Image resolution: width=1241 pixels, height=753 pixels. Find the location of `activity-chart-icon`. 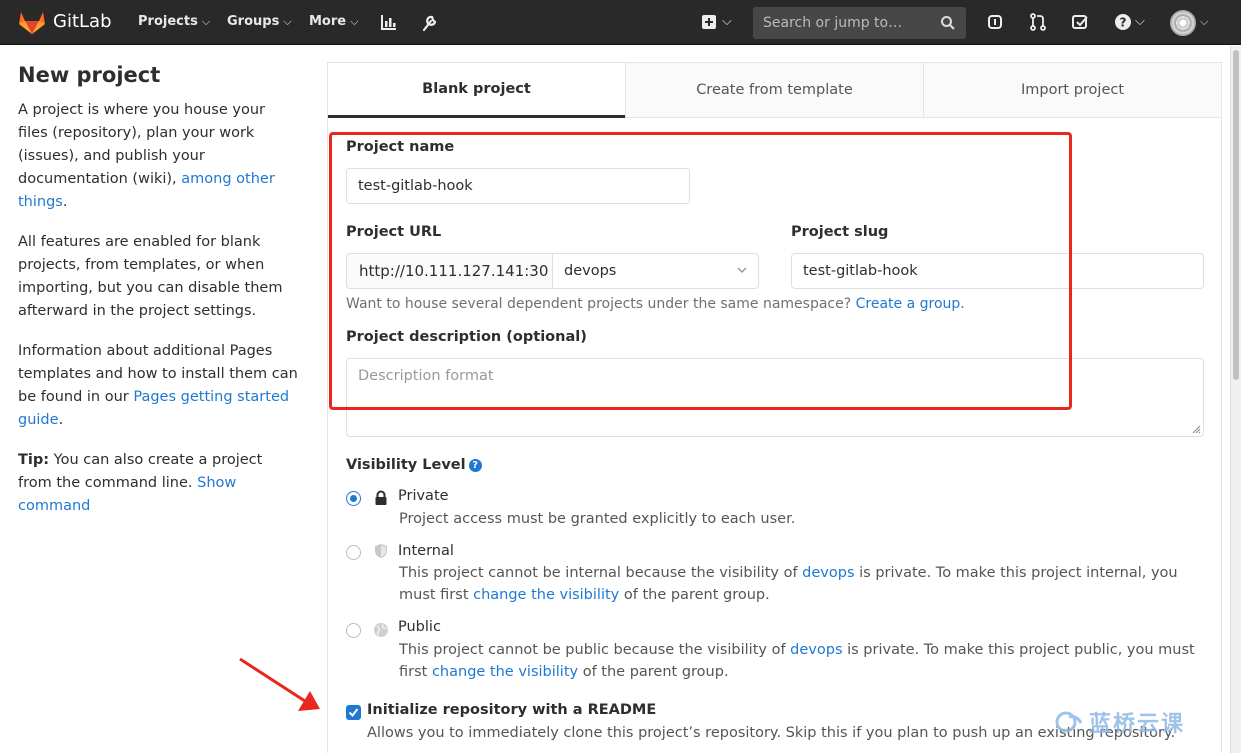

activity-chart-icon is located at coordinates (389, 22).